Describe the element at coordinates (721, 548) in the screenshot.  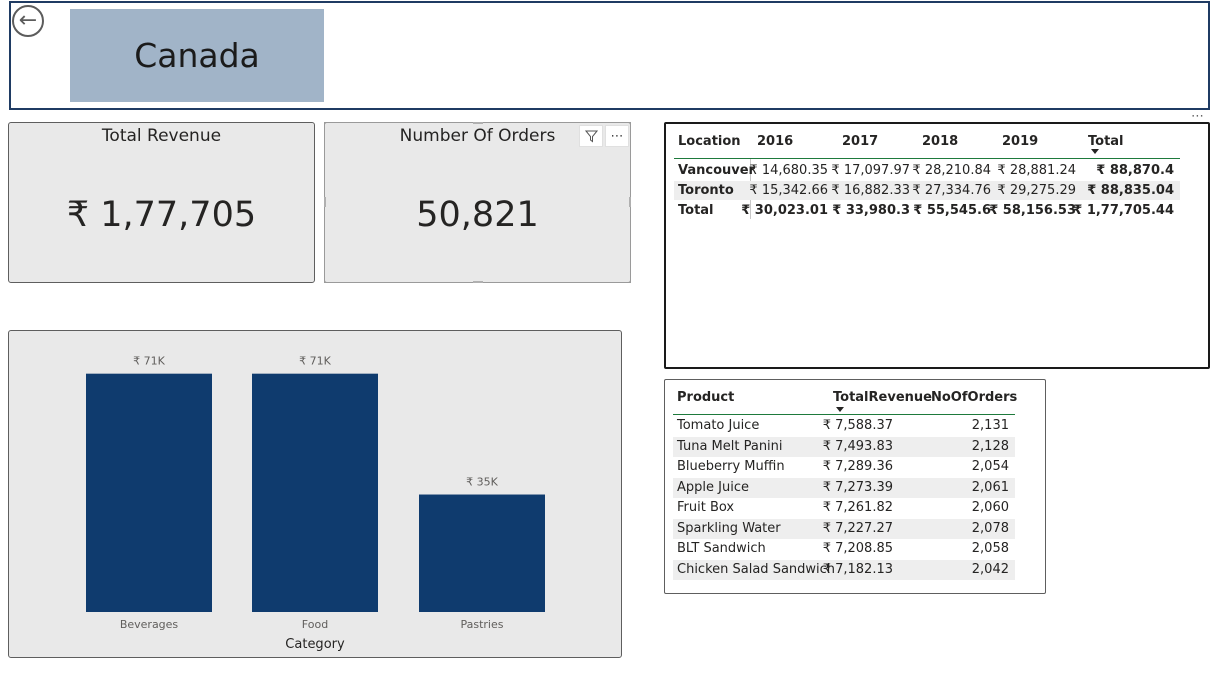
I see `product-name: BLT Sandwich` at that location.